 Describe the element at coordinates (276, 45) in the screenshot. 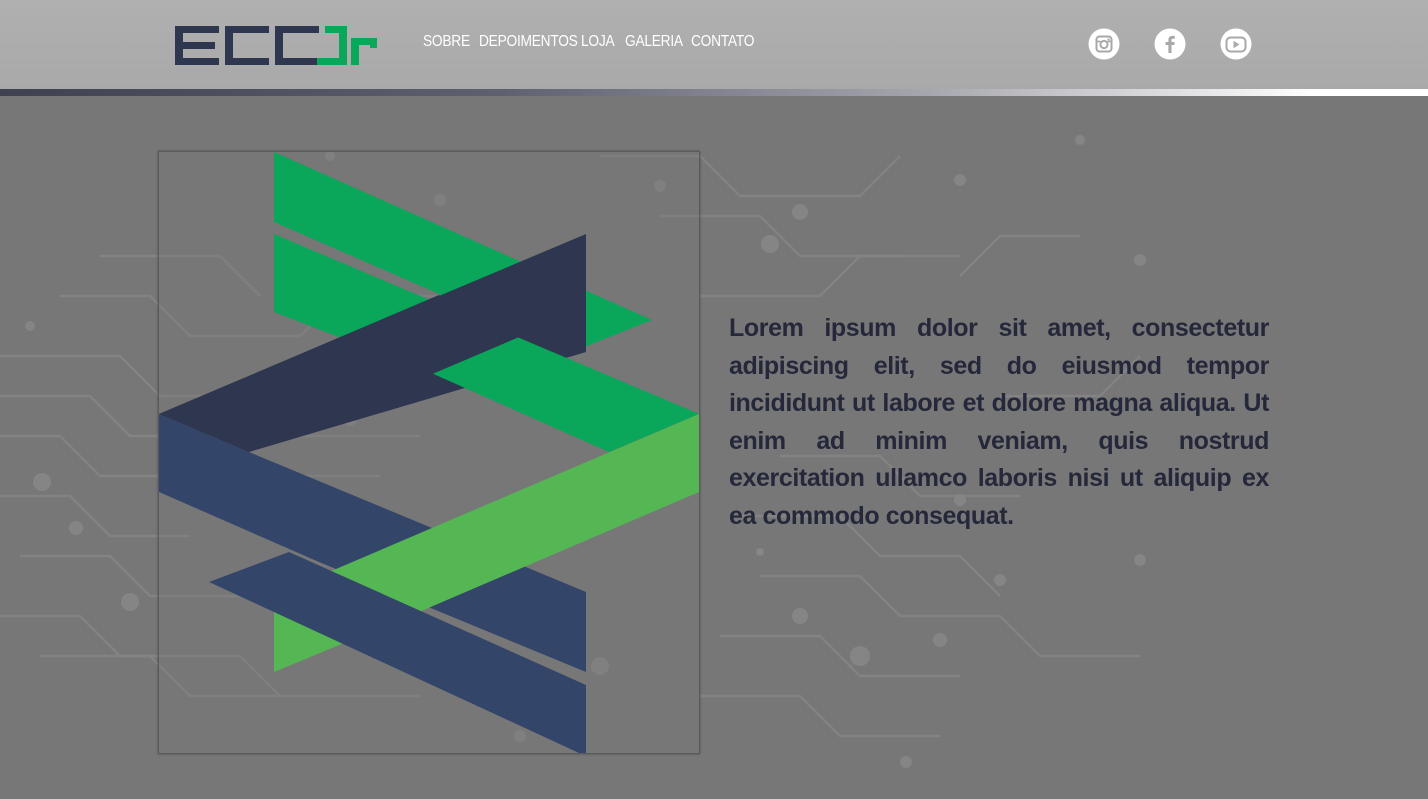

I see `ecc-jr-logo` at that location.